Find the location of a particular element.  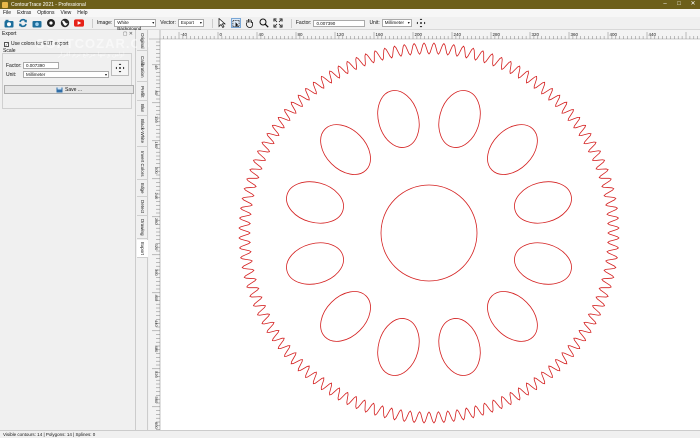

left-ruler-label: 160 is located at coordinates (156, 145).